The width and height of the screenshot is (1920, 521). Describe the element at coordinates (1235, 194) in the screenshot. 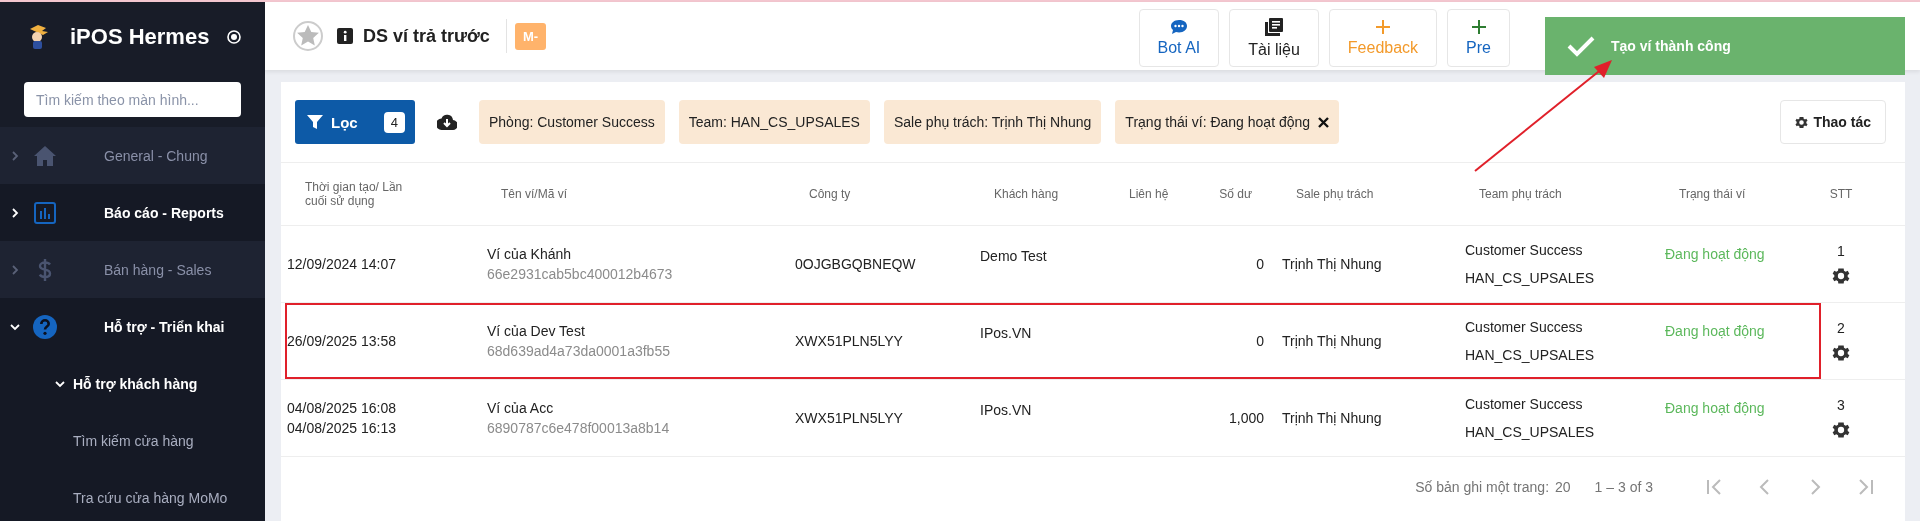

I see `column-header: Số dư` at that location.